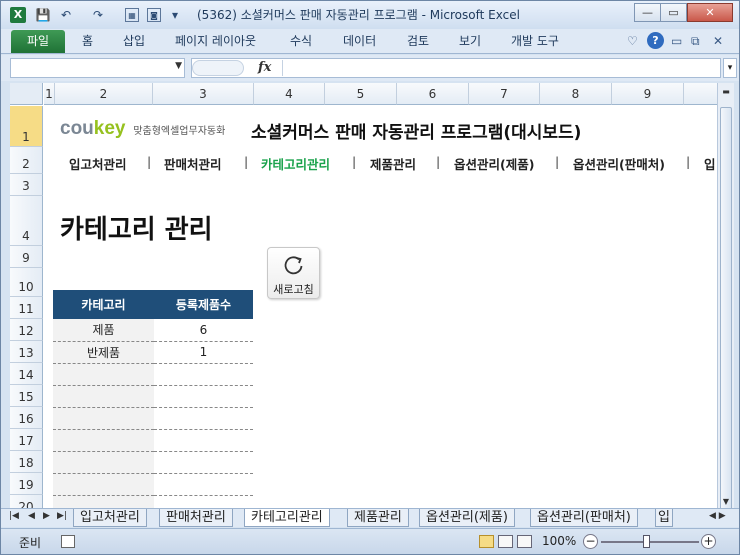  Describe the element at coordinates (301, 41) in the screenshot. I see `tab-formulas: 수식` at that location.